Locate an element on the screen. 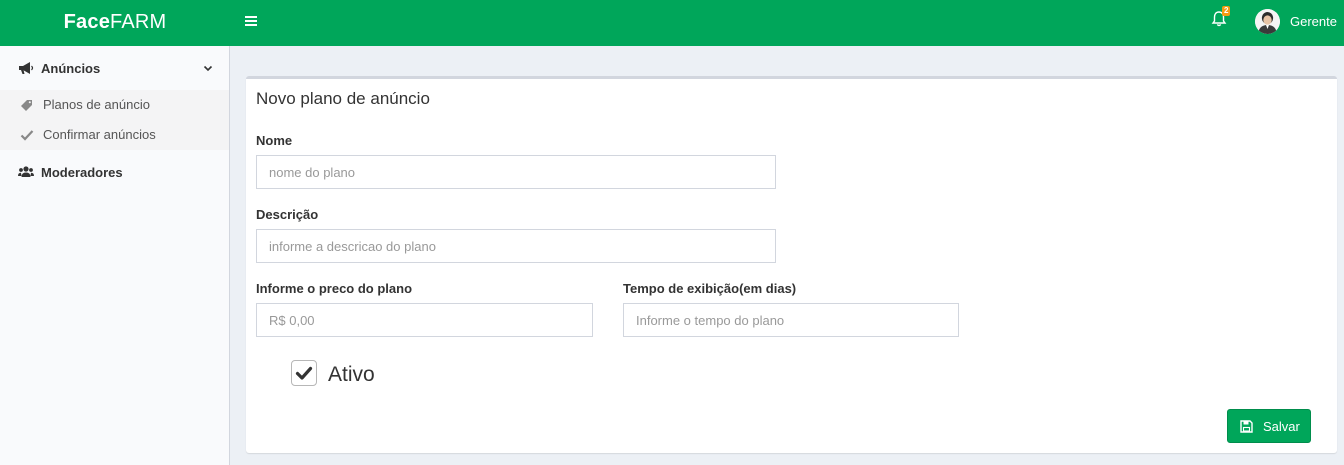 The height and width of the screenshot is (465, 1344). sidebar-item-planos-de-anuncio: Planos de anúncio is located at coordinates (114, 105).